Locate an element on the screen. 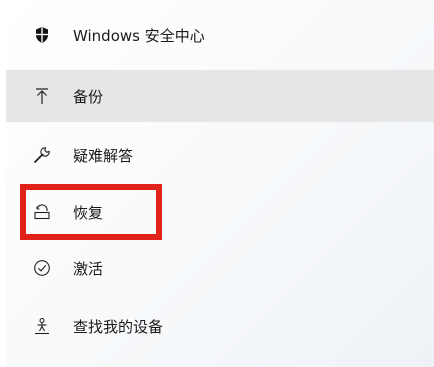 The image size is (434, 367). nav-item-backup: 备份 is located at coordinates (220, 96).